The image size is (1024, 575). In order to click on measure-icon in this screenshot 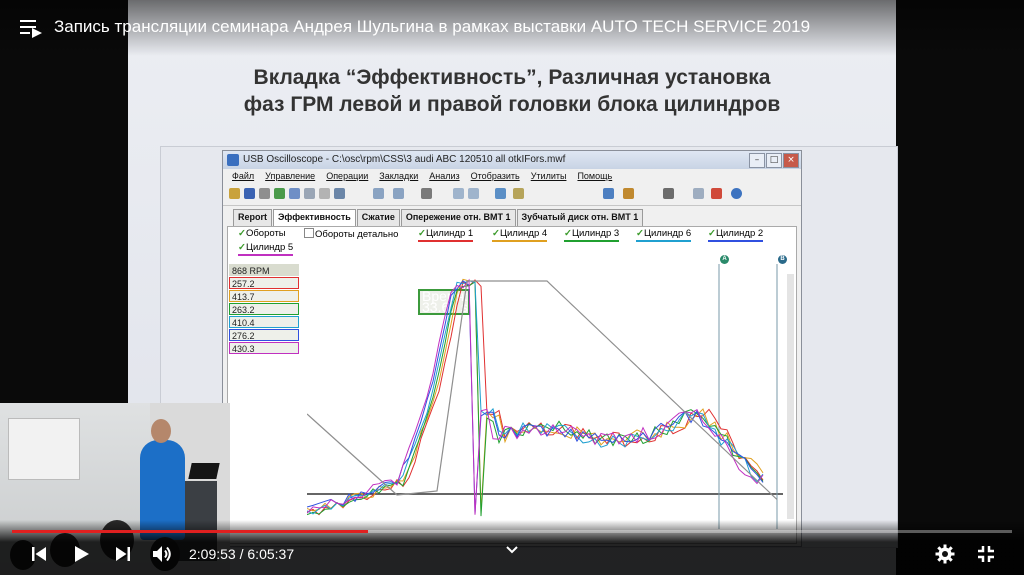, I will do `click(339, 193)`.